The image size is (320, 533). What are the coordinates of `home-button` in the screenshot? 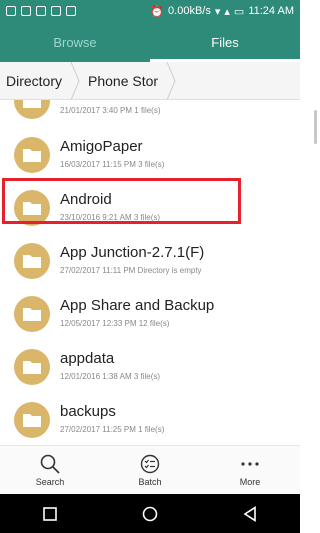 It's located at (150, 514).